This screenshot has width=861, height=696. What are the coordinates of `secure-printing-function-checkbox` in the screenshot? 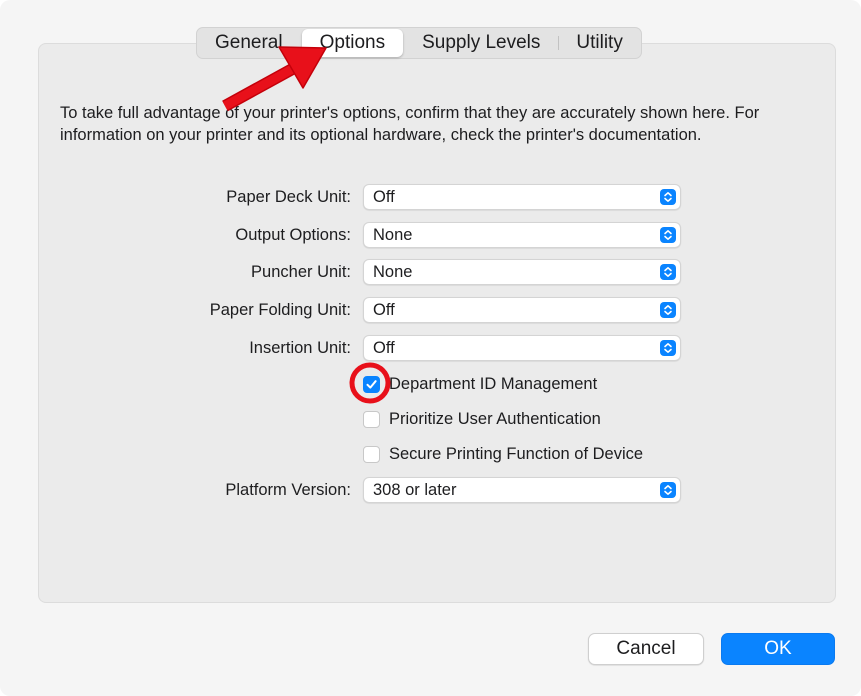 It's located at (371, 454).